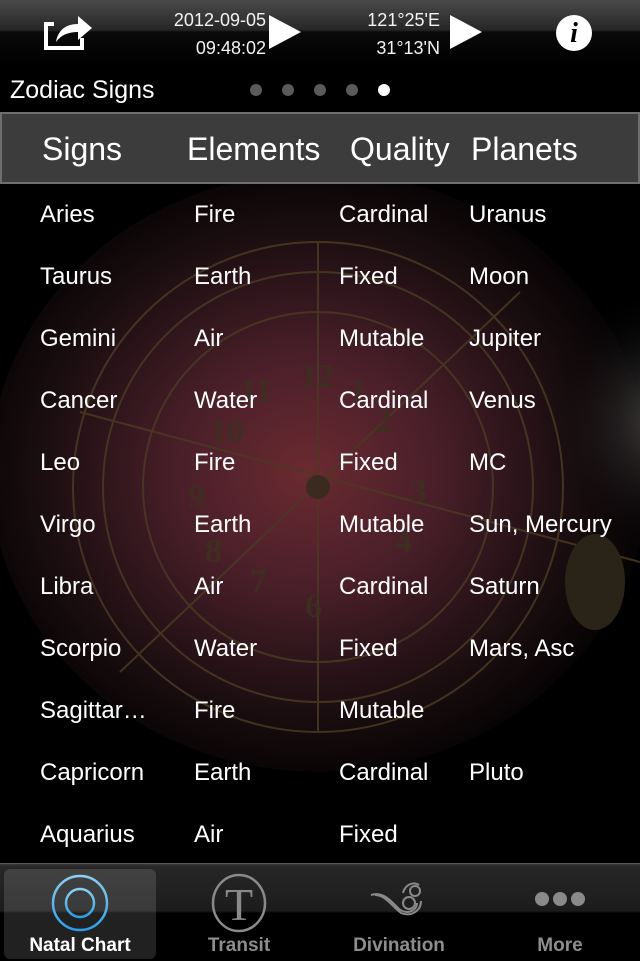 The image size is (640, 961). What do you see at coordinates (504, 586) in the screenshot?
I see `planets-cell: Saturn` at bounding box center [504, 586].